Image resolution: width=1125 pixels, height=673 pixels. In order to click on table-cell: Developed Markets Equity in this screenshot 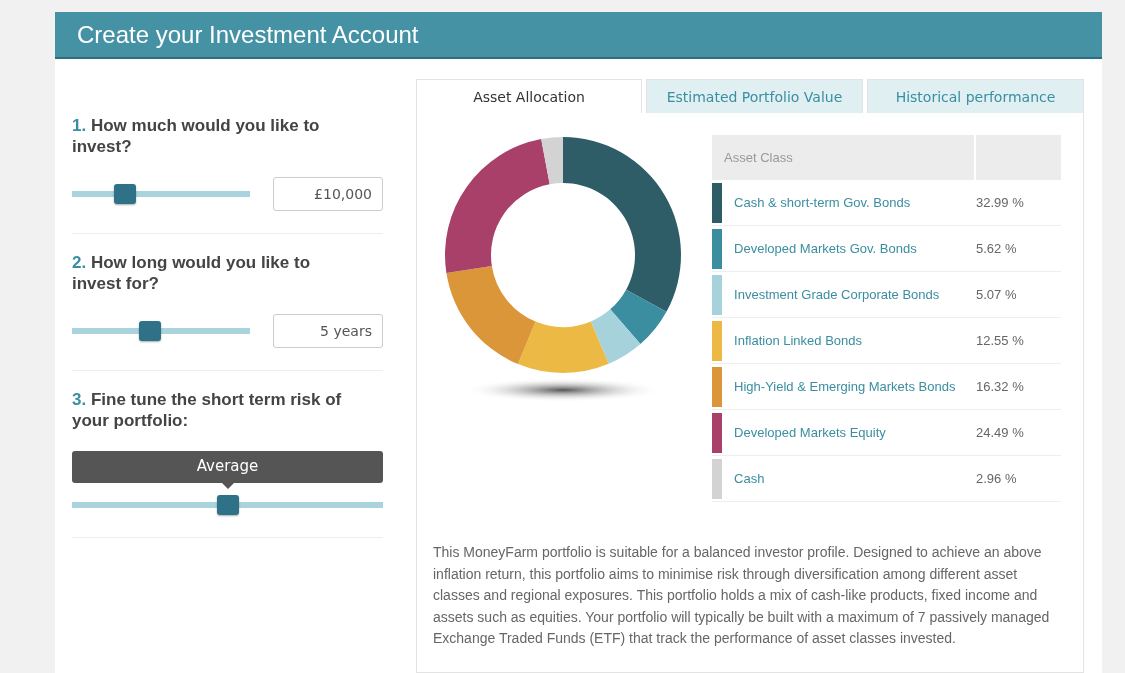, I will do `click(848, 432)`.